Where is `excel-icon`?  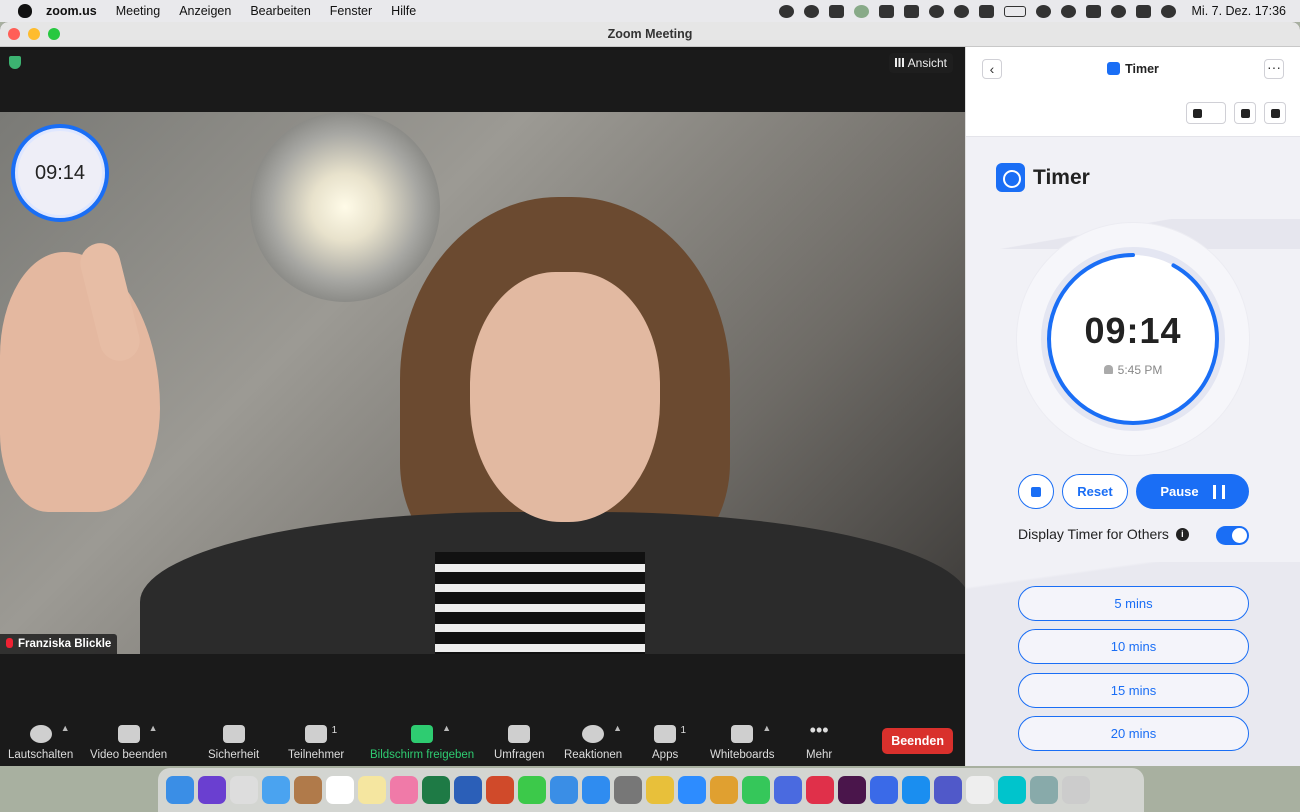
excel-icon is located at coordinates (436, 790).